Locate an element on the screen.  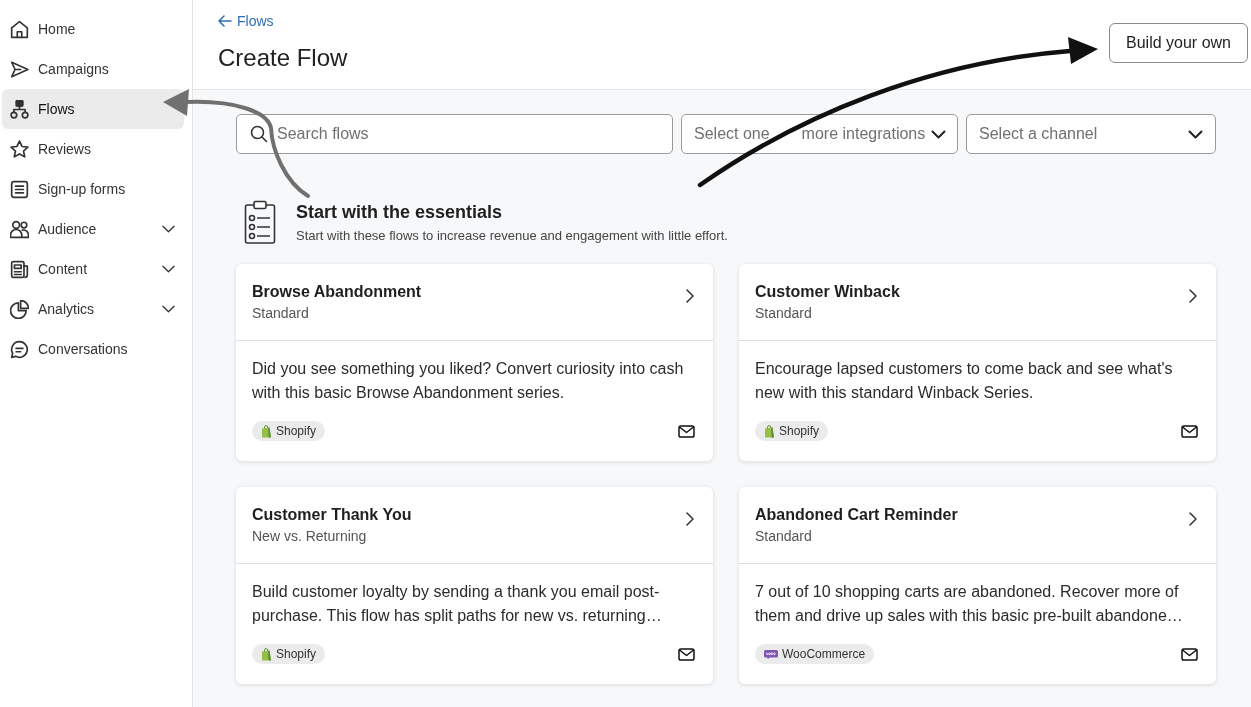
pie-chart-icon is located at coordinates (19, 309).